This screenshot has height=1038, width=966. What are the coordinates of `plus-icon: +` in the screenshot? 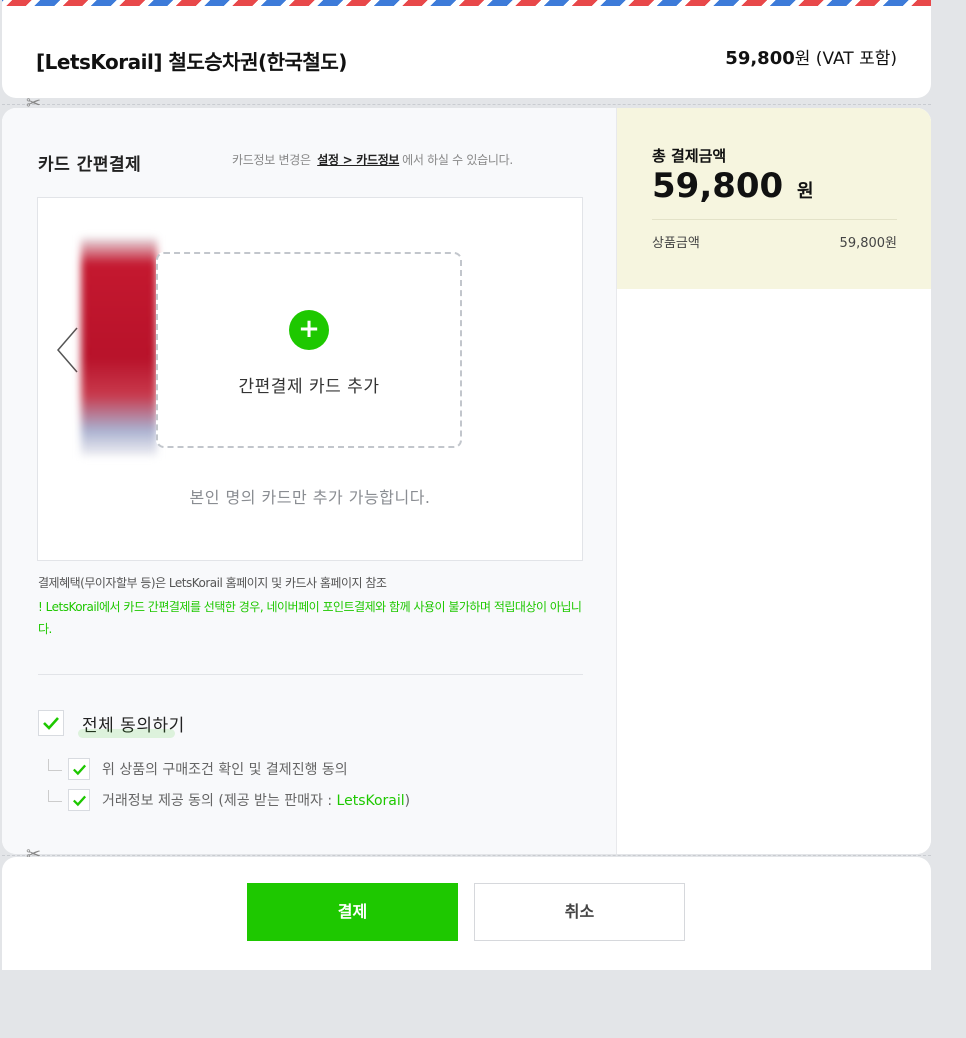 It's located at (309, 330).